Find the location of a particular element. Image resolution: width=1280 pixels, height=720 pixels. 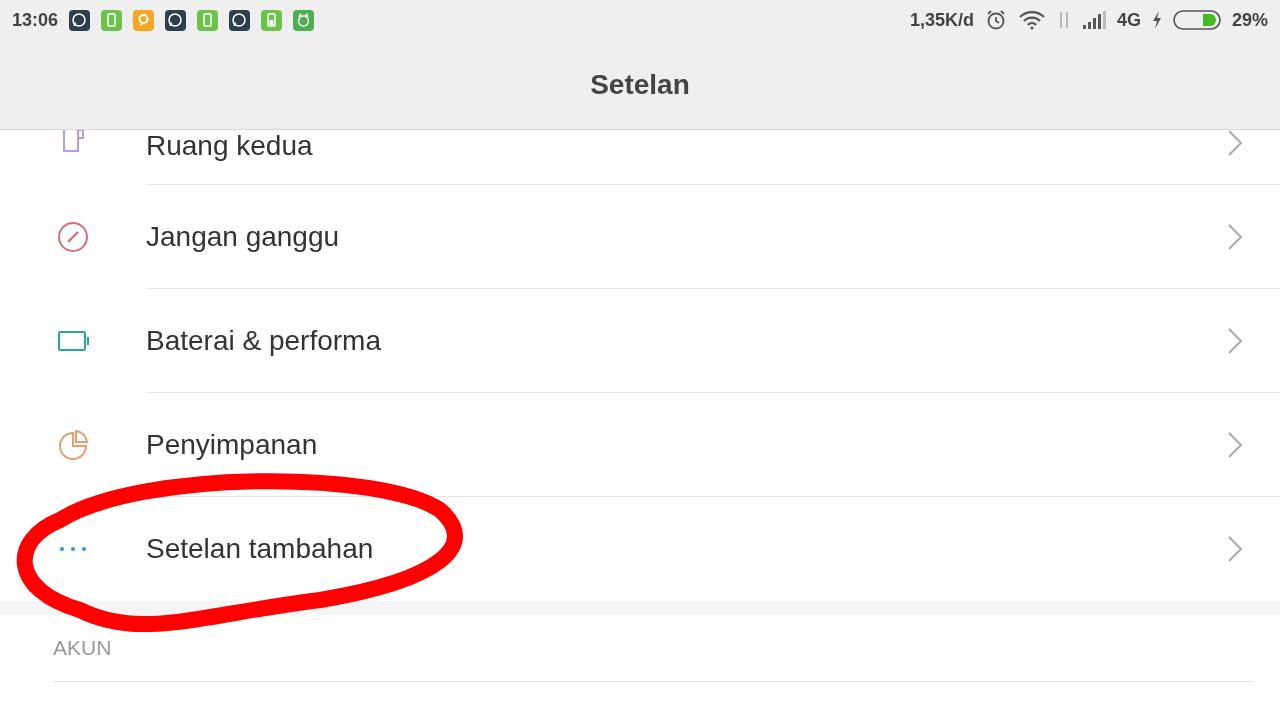

screen-title: Setelan is located at coordinates (640, 84).